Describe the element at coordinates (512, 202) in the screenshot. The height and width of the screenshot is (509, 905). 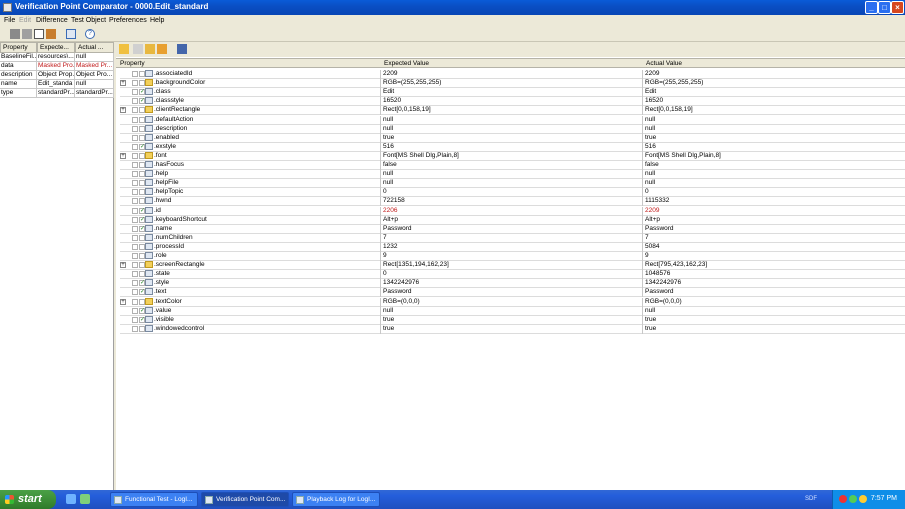
I see `comparison-row: .hwnd 722158 1115332` at that location.